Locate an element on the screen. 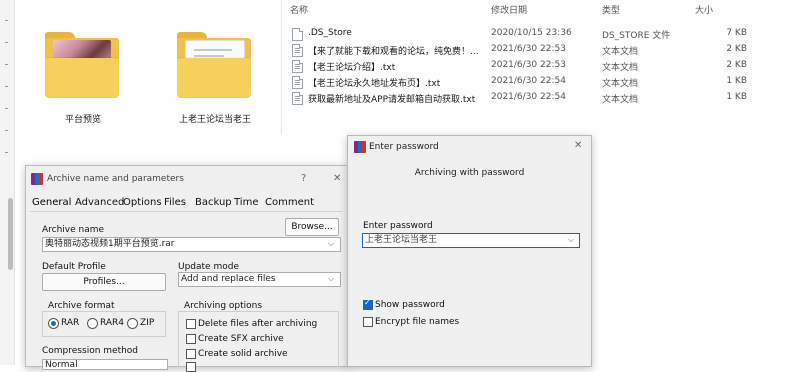 Image resolution: width=800 pixels, height=372 pixels. checkbox-delete-after is located at coordinates (191, 324).